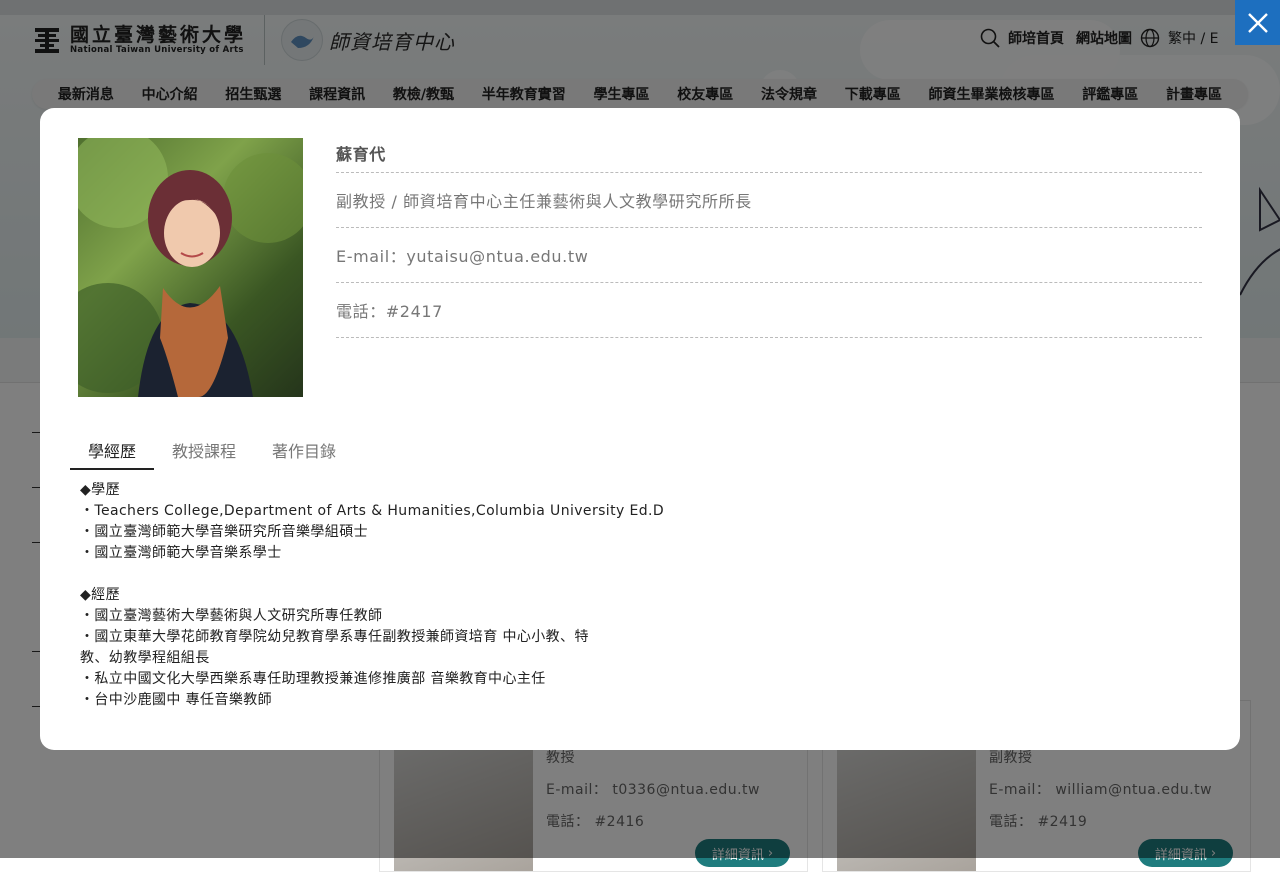 The width and height of the screenshot is (1280, 872). Describe the element at coordinates (100, 595) in the screenshot. I see `experience-heading: ◆經歷` at that location.